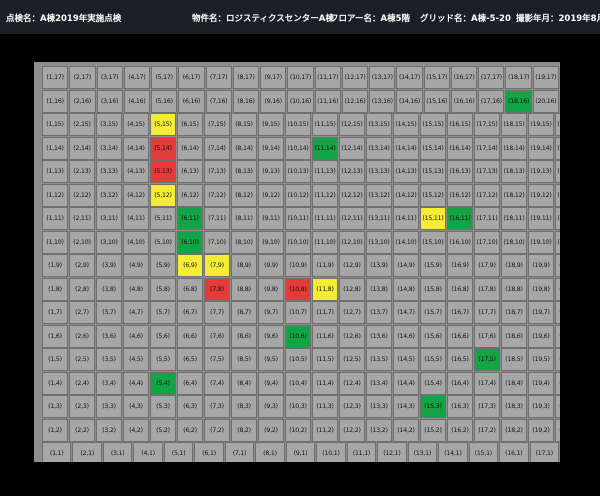  I want to click on grid-cell: (14,10), so click(406, 242).